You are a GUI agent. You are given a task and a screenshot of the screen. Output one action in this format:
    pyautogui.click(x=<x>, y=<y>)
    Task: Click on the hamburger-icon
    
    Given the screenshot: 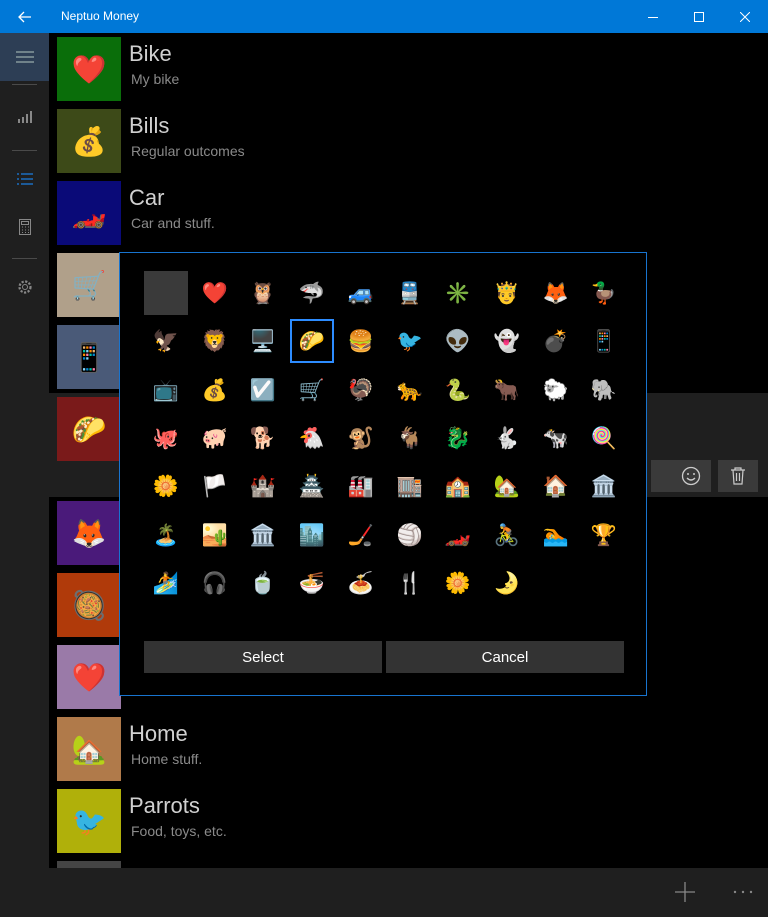 What is the action you would take?
    pyautogui.click(x=24, y=57)
    